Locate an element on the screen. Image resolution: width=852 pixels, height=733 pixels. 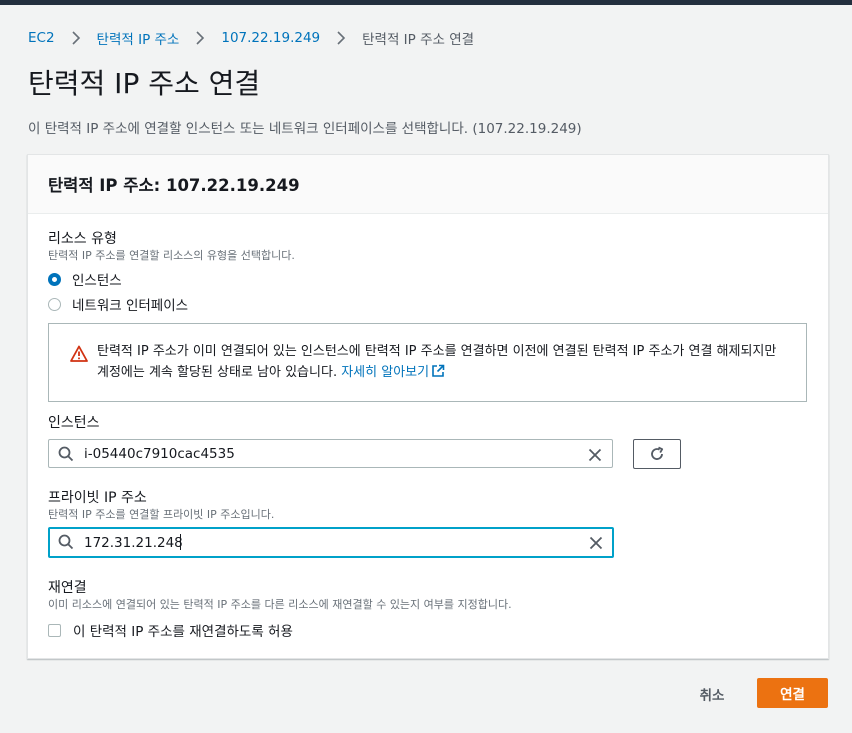
refresh-button is located at coordinates (657, 454).